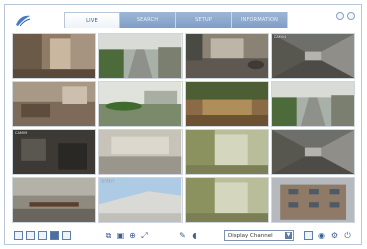 The width and height of the screenshot is (367, 249). I want to click on channel-label: CAM04, so click(280, 37).